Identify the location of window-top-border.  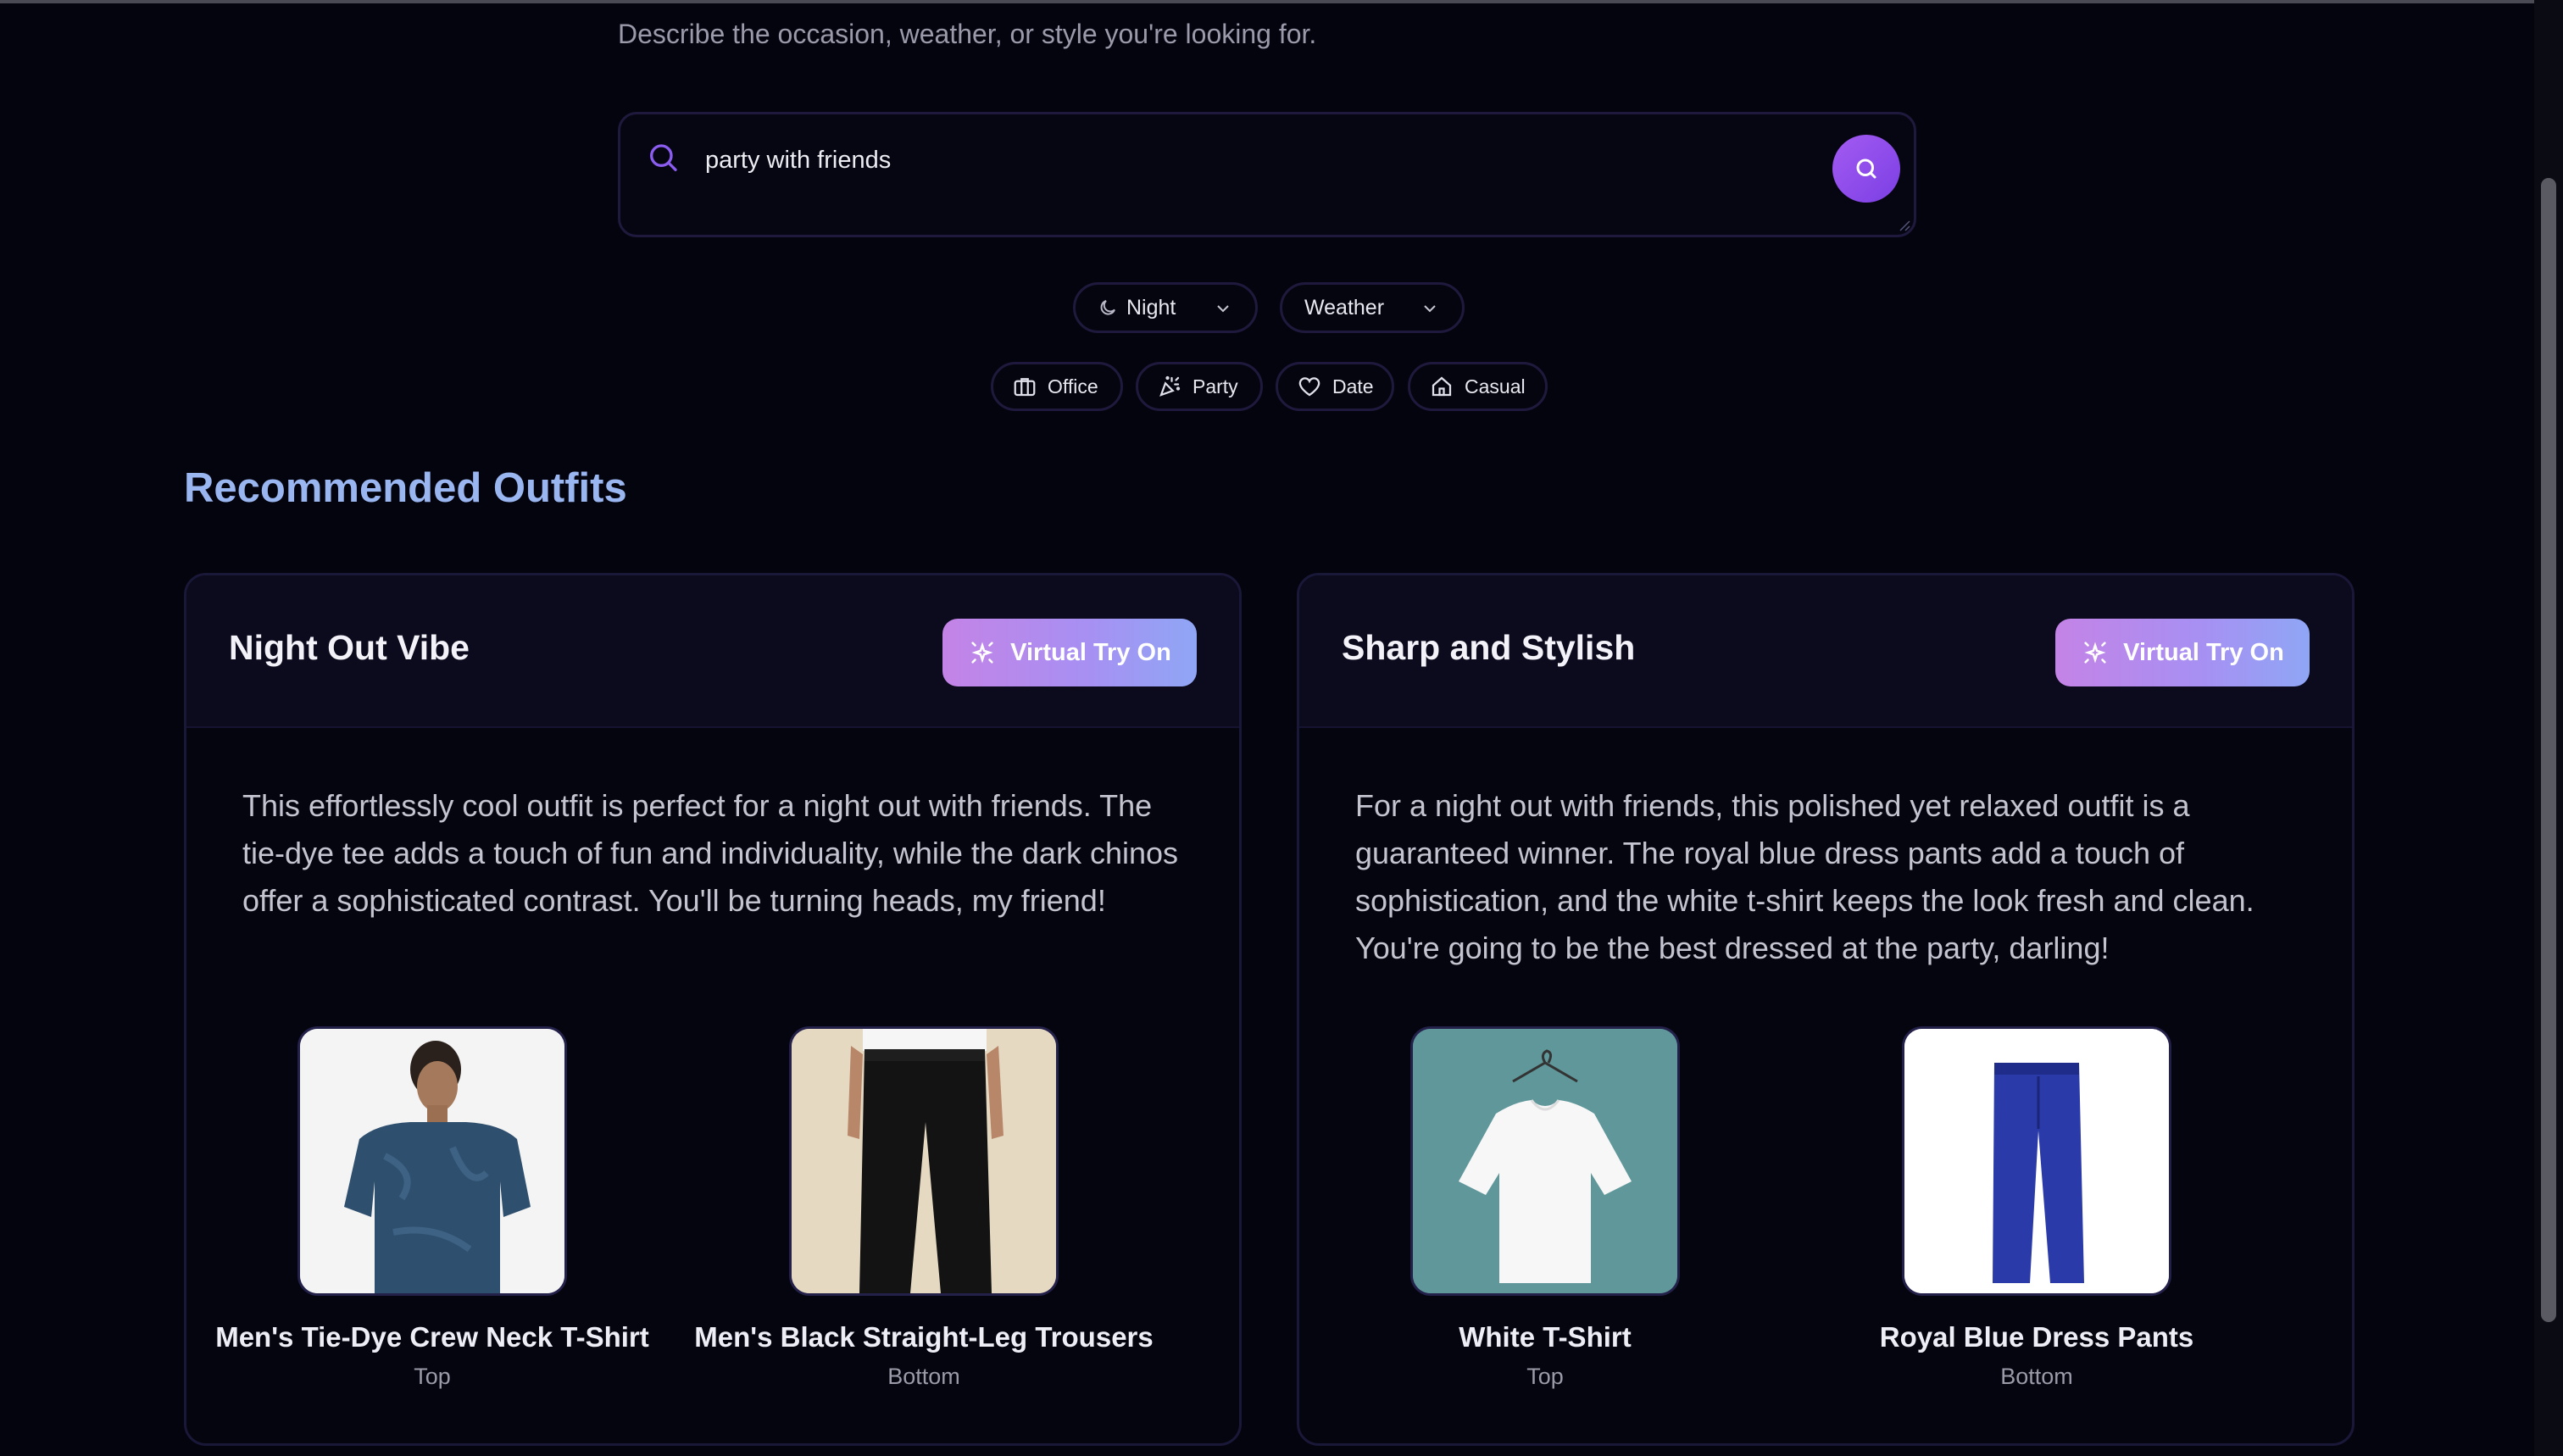
(1281, 2).